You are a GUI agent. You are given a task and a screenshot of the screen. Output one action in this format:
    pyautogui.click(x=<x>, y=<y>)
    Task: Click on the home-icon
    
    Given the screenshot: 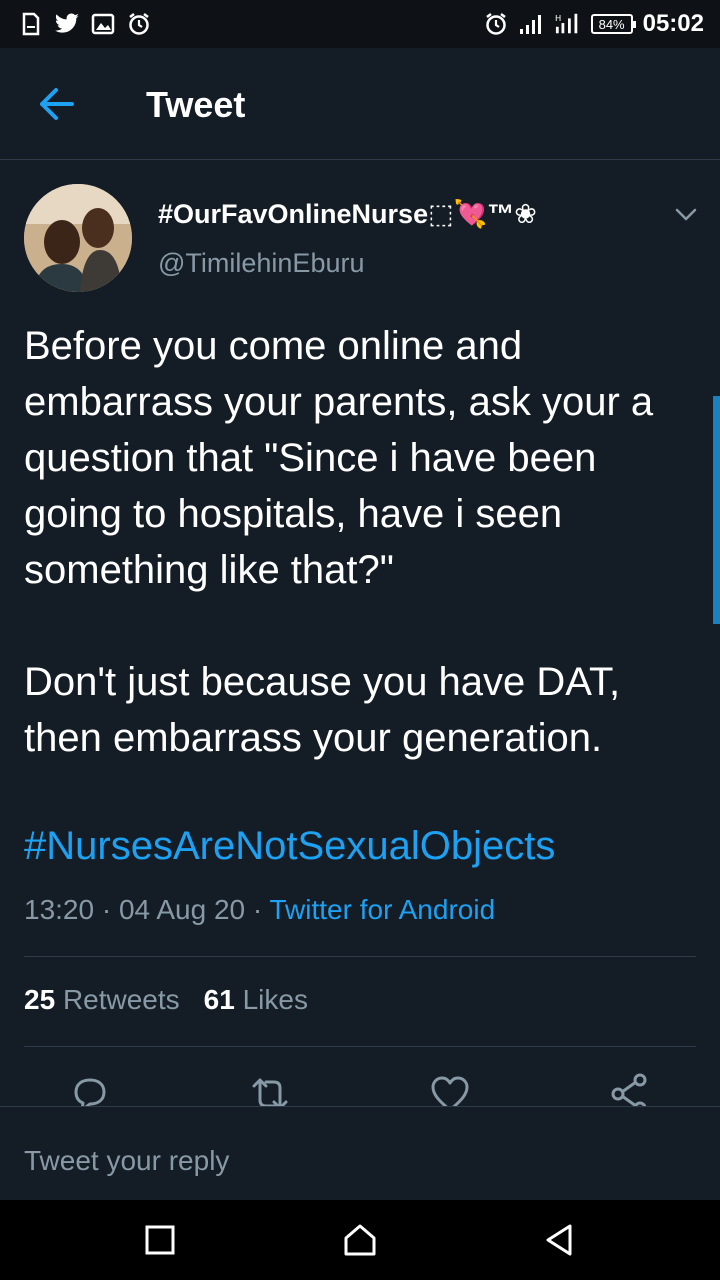 What is the action you would take?
    pyautogui.click(x=360, y=1240)
    